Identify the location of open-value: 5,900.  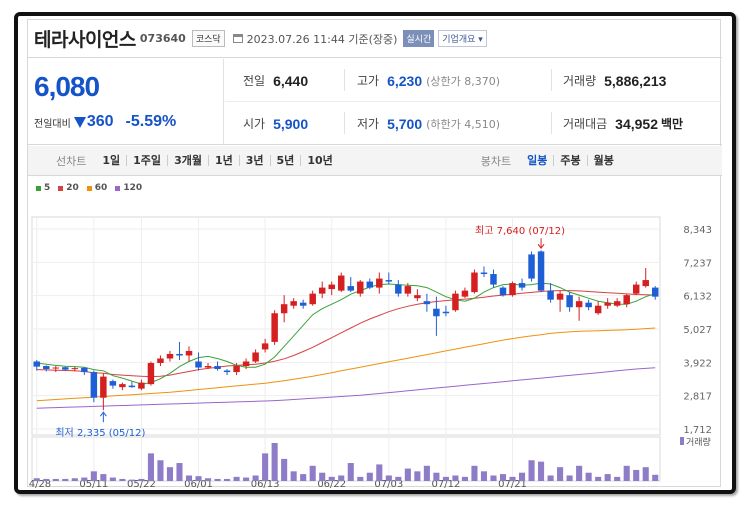
(291, 123).